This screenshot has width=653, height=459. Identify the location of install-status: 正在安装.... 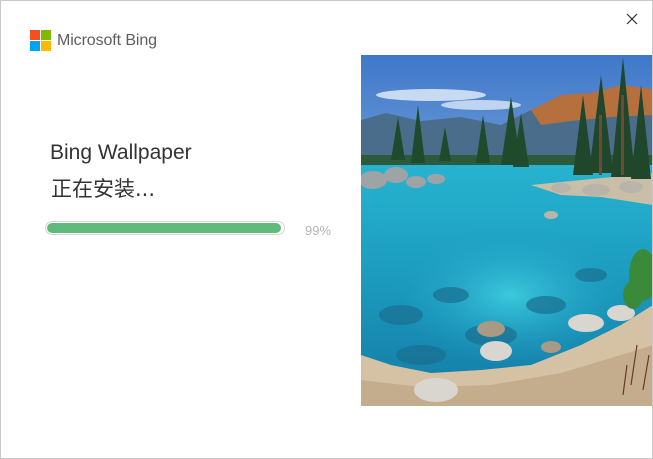
(103, 189).